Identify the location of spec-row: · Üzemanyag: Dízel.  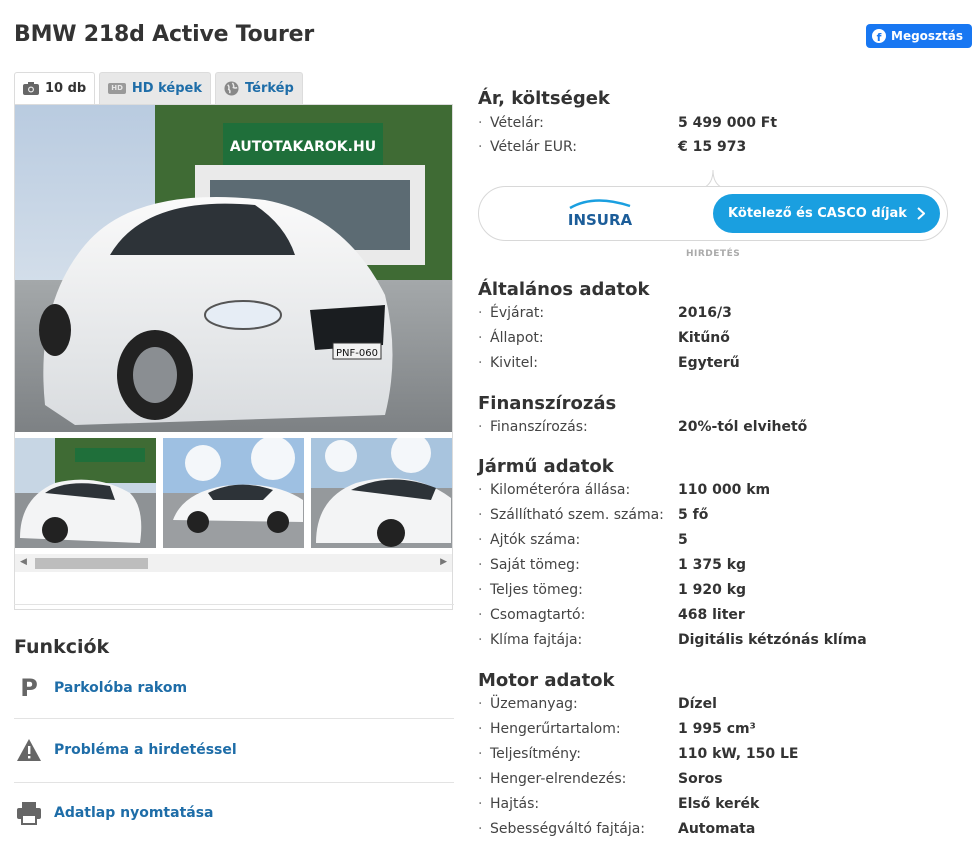
(597, 704).